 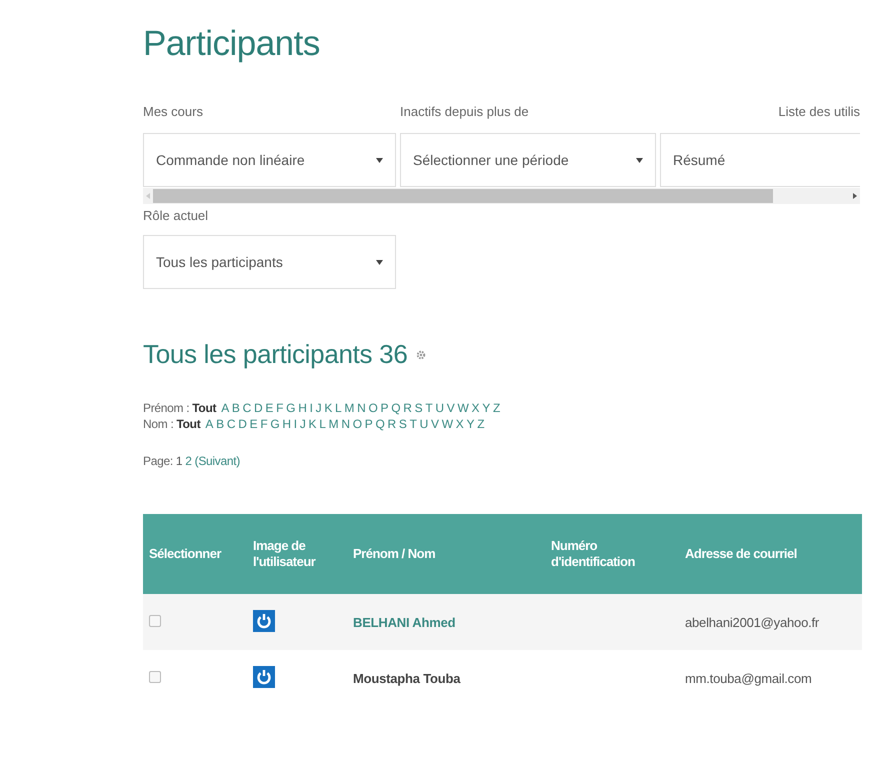 What do you see at coordinates (465, 112) in the screenshot?
I see `filter-label: Inactifs depuis plus de` at bounding box center [465, 112].